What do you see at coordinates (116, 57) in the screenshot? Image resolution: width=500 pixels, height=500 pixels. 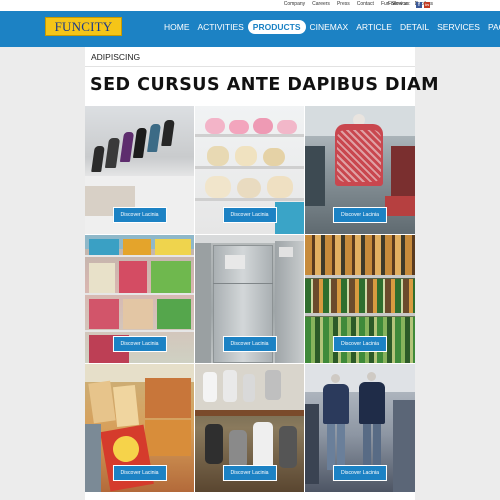 I see `section-subtitle: ADIPISCING` at bounding box center [116, 57].